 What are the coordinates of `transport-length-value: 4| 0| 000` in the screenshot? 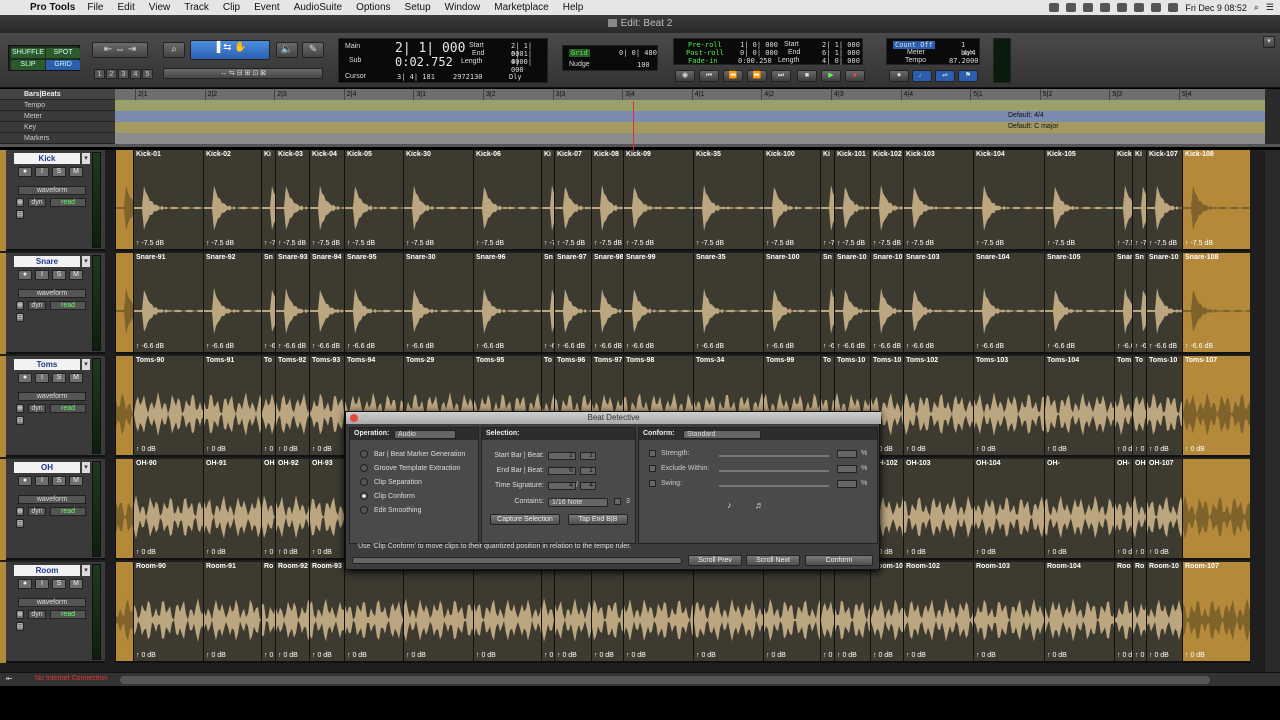 It's located at (841, 61).